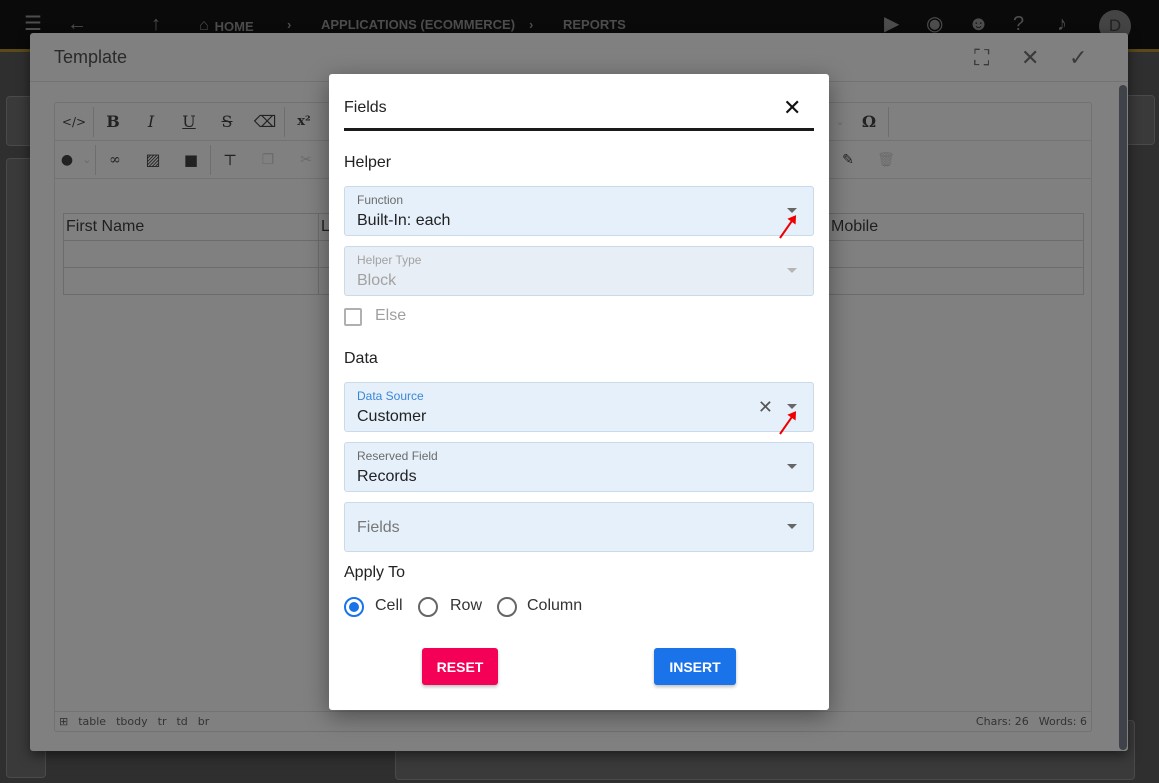 The height and width of the screenshot is (783, 1159). What do you see at coordinates (115, 160) in the screenshot?
I see `link-icon: ∞` at bounding box center [115, 160].